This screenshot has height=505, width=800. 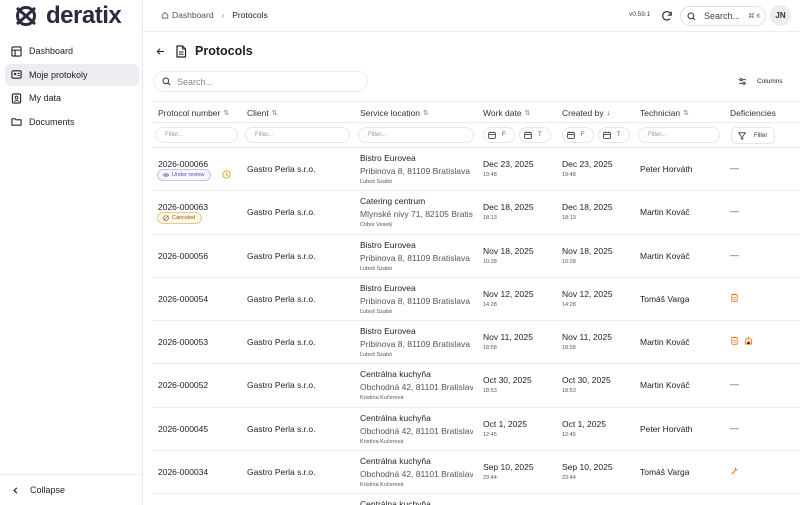 I want to click on status-badge: Under review, so click(x=184, y=175).